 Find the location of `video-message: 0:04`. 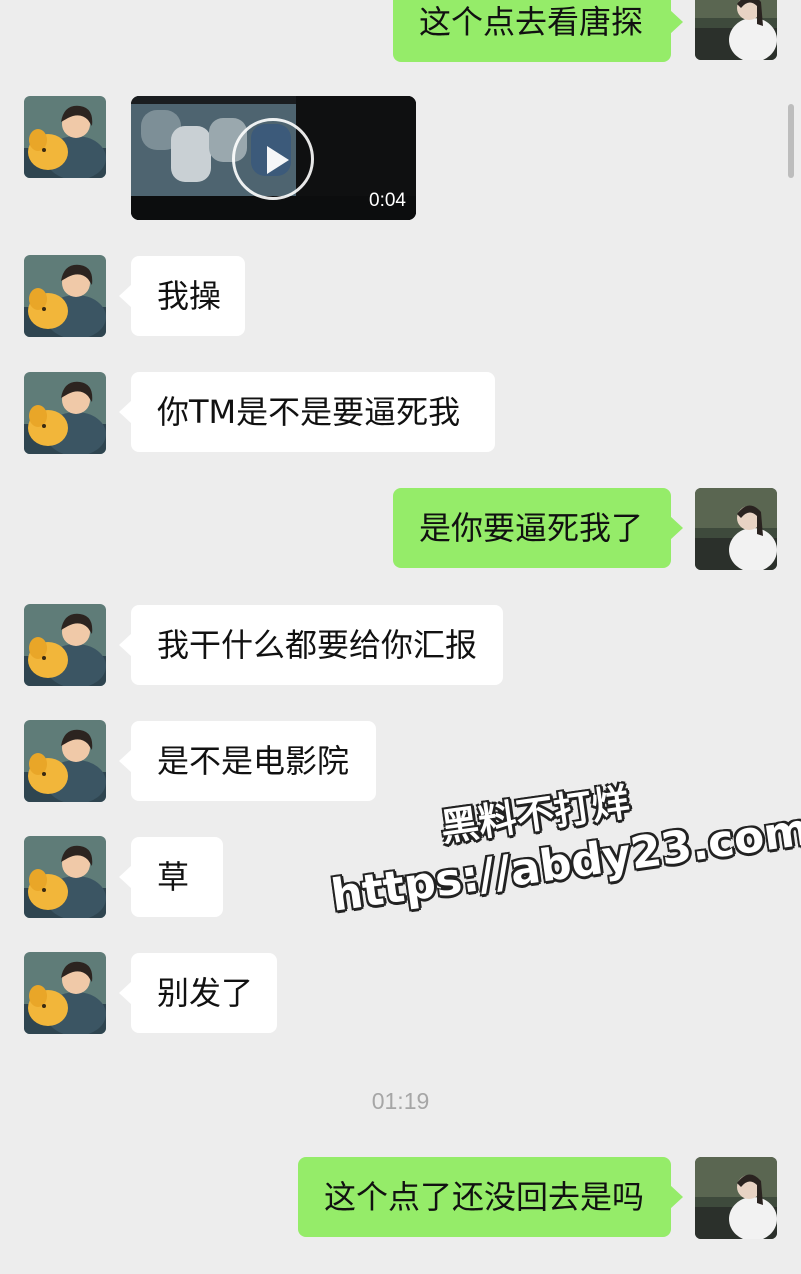

video-message: 0:04 is located at coordinates (273, 158).